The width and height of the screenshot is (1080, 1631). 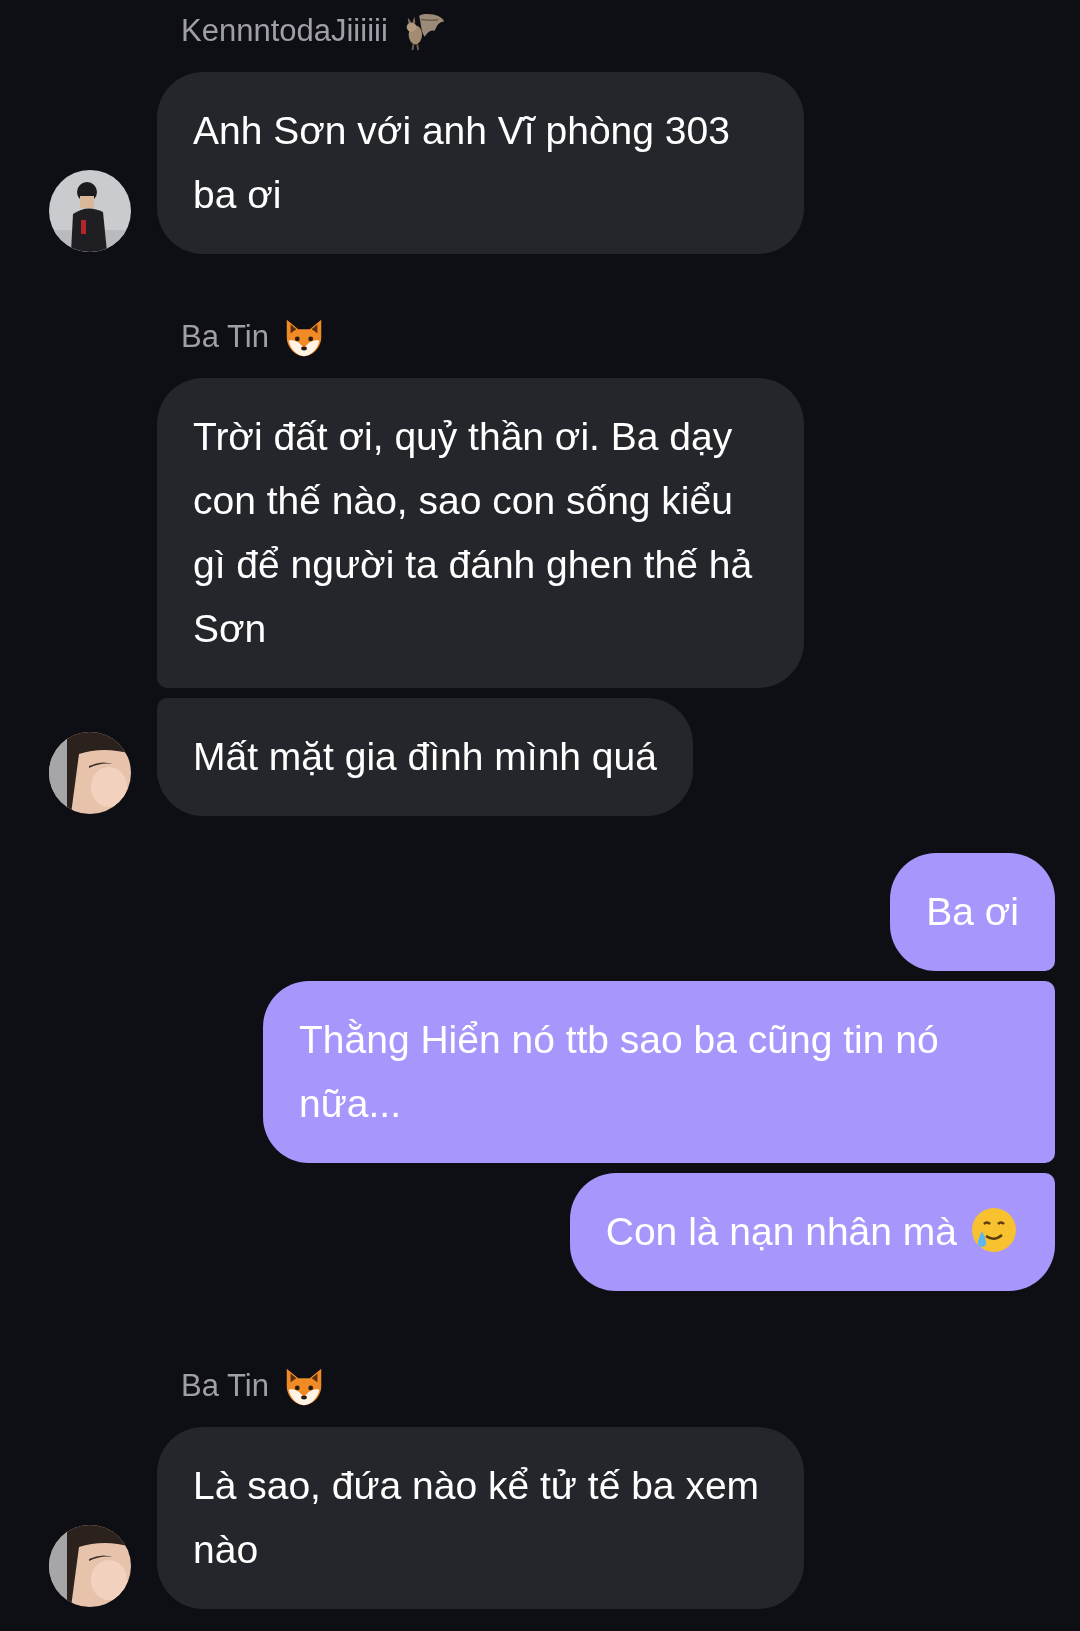 I want to click on tear-smile-icon, so click(x=994, y=1230).